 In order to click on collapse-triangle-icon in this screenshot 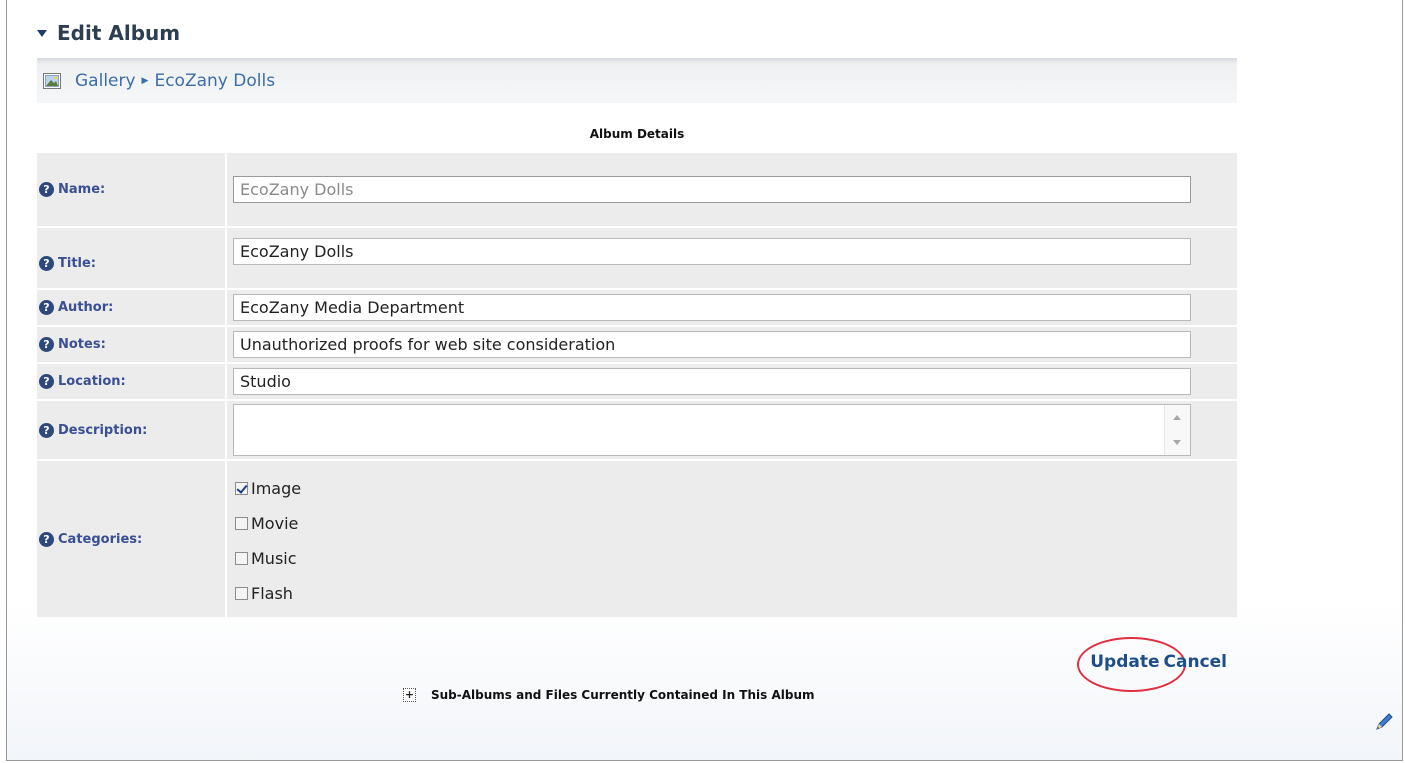, I will do `click(42, 33)`.